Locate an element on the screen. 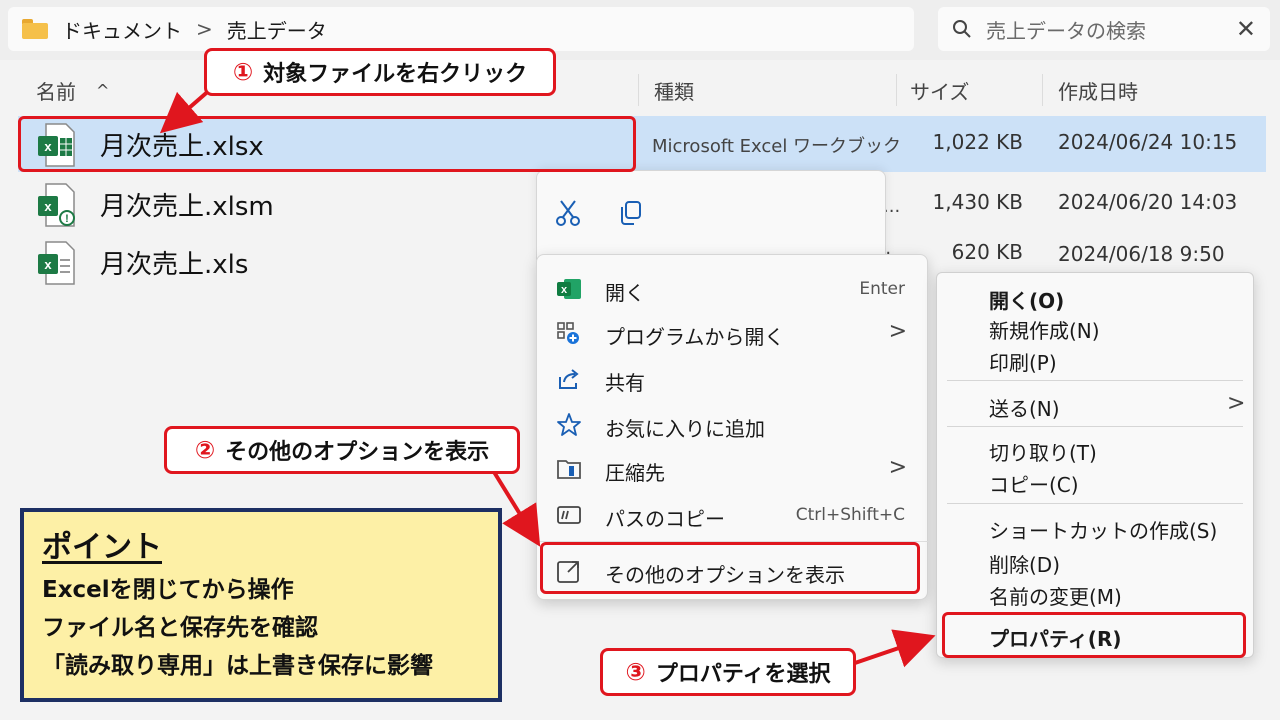  arrow-step3 is located at coordinates (893, 648).